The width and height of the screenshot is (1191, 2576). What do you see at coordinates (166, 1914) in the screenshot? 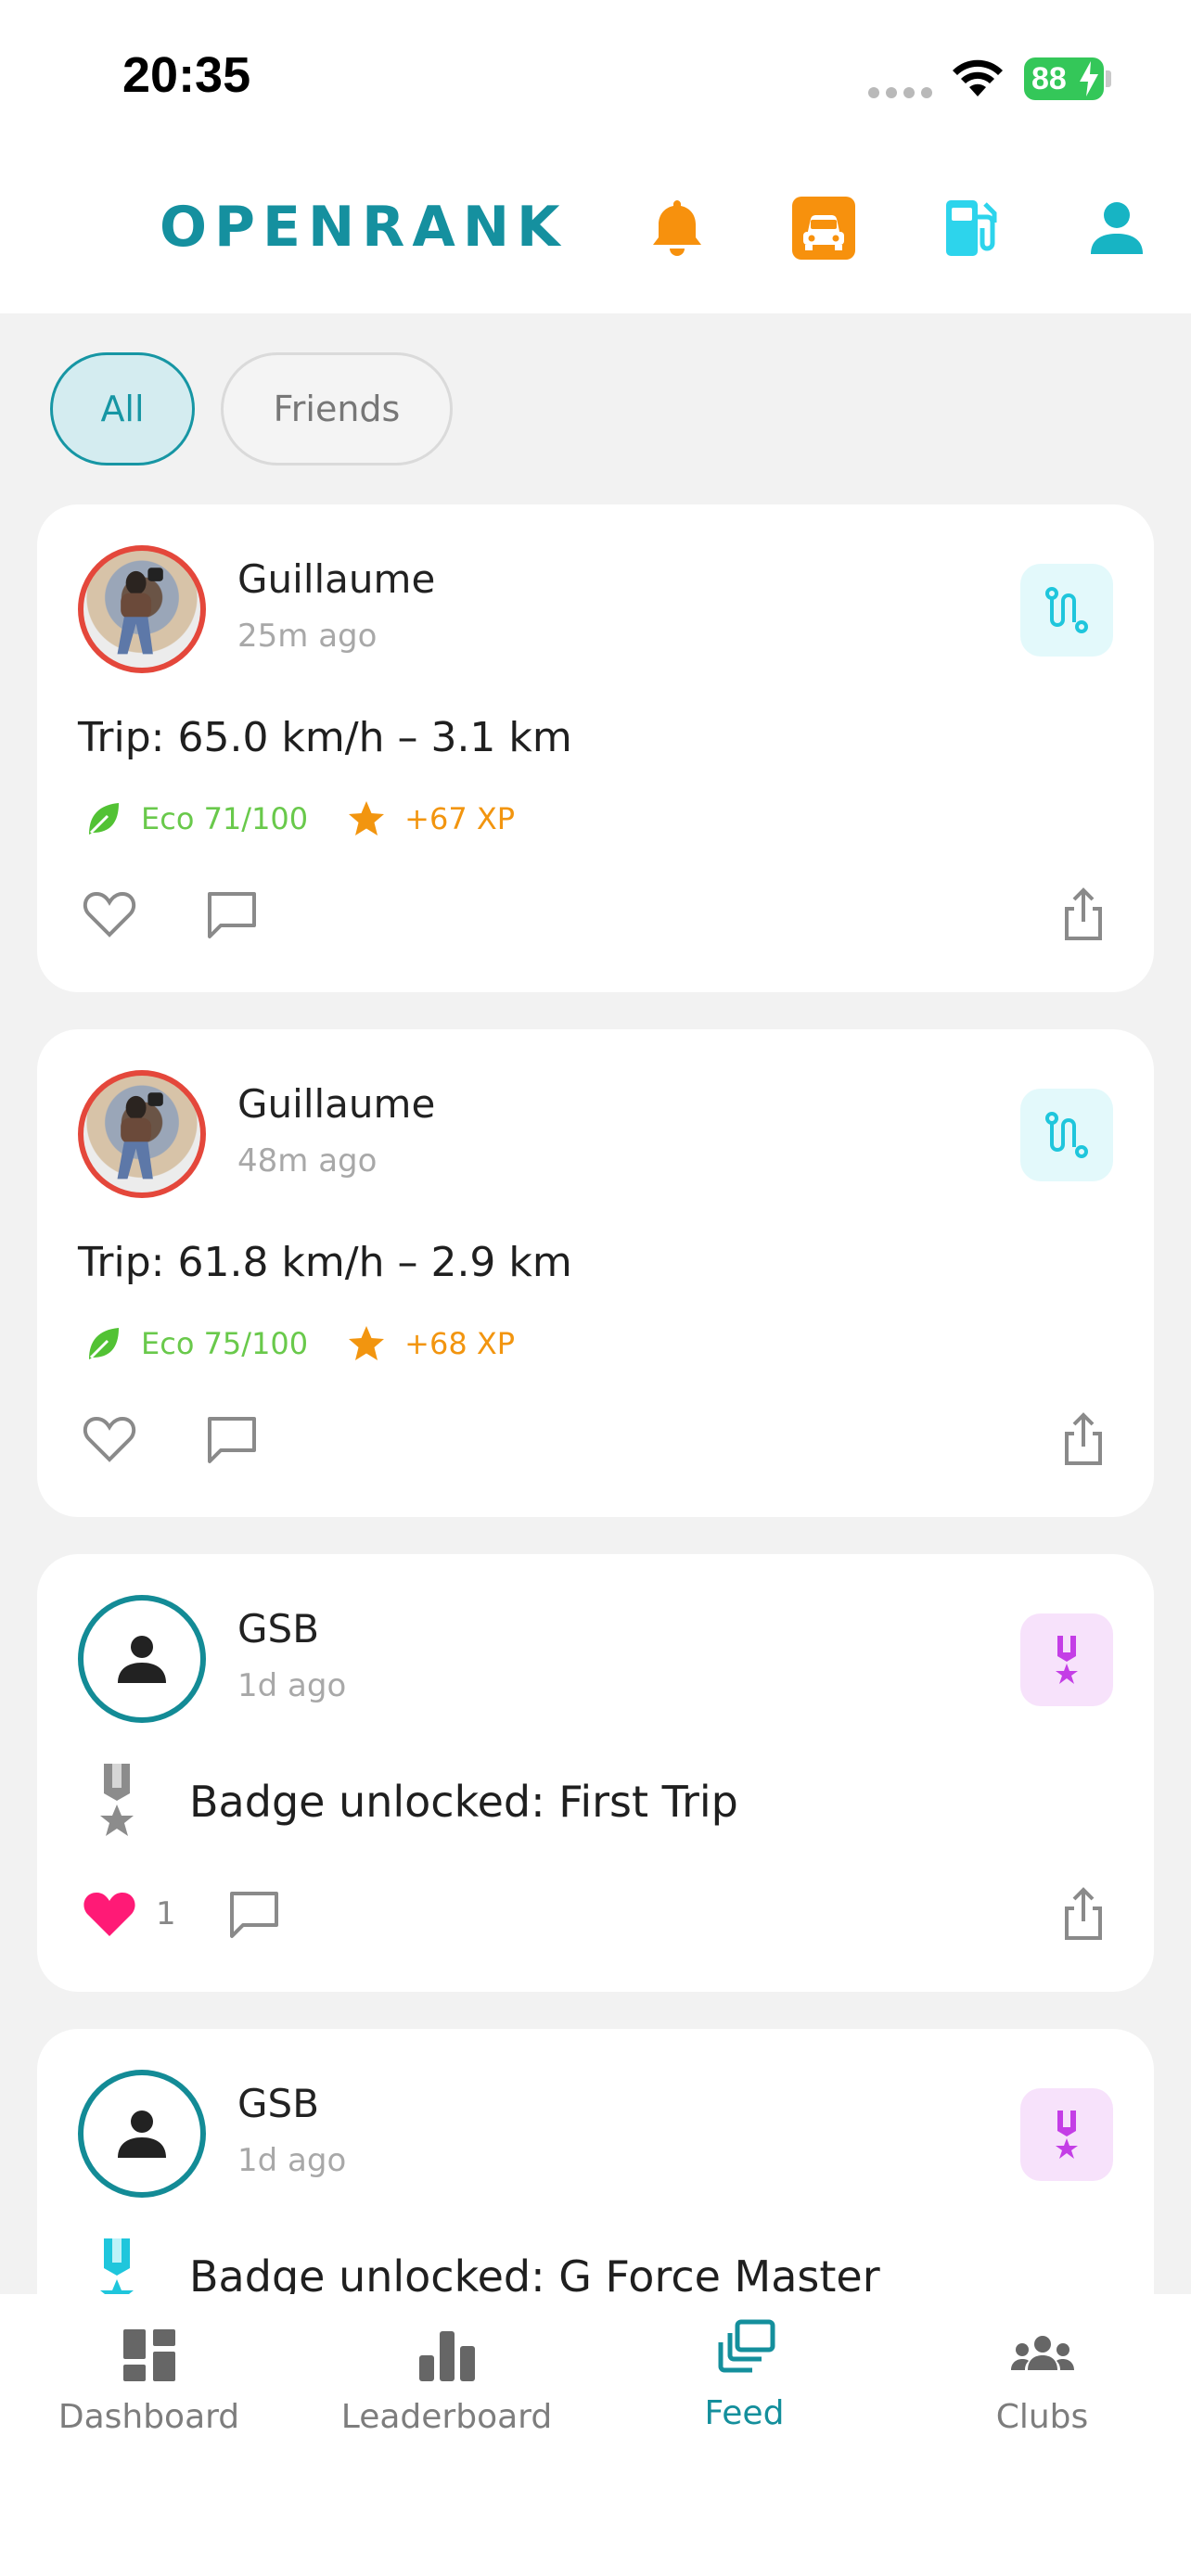
I see `like-count: 1` at bounding box center [166, 1914].